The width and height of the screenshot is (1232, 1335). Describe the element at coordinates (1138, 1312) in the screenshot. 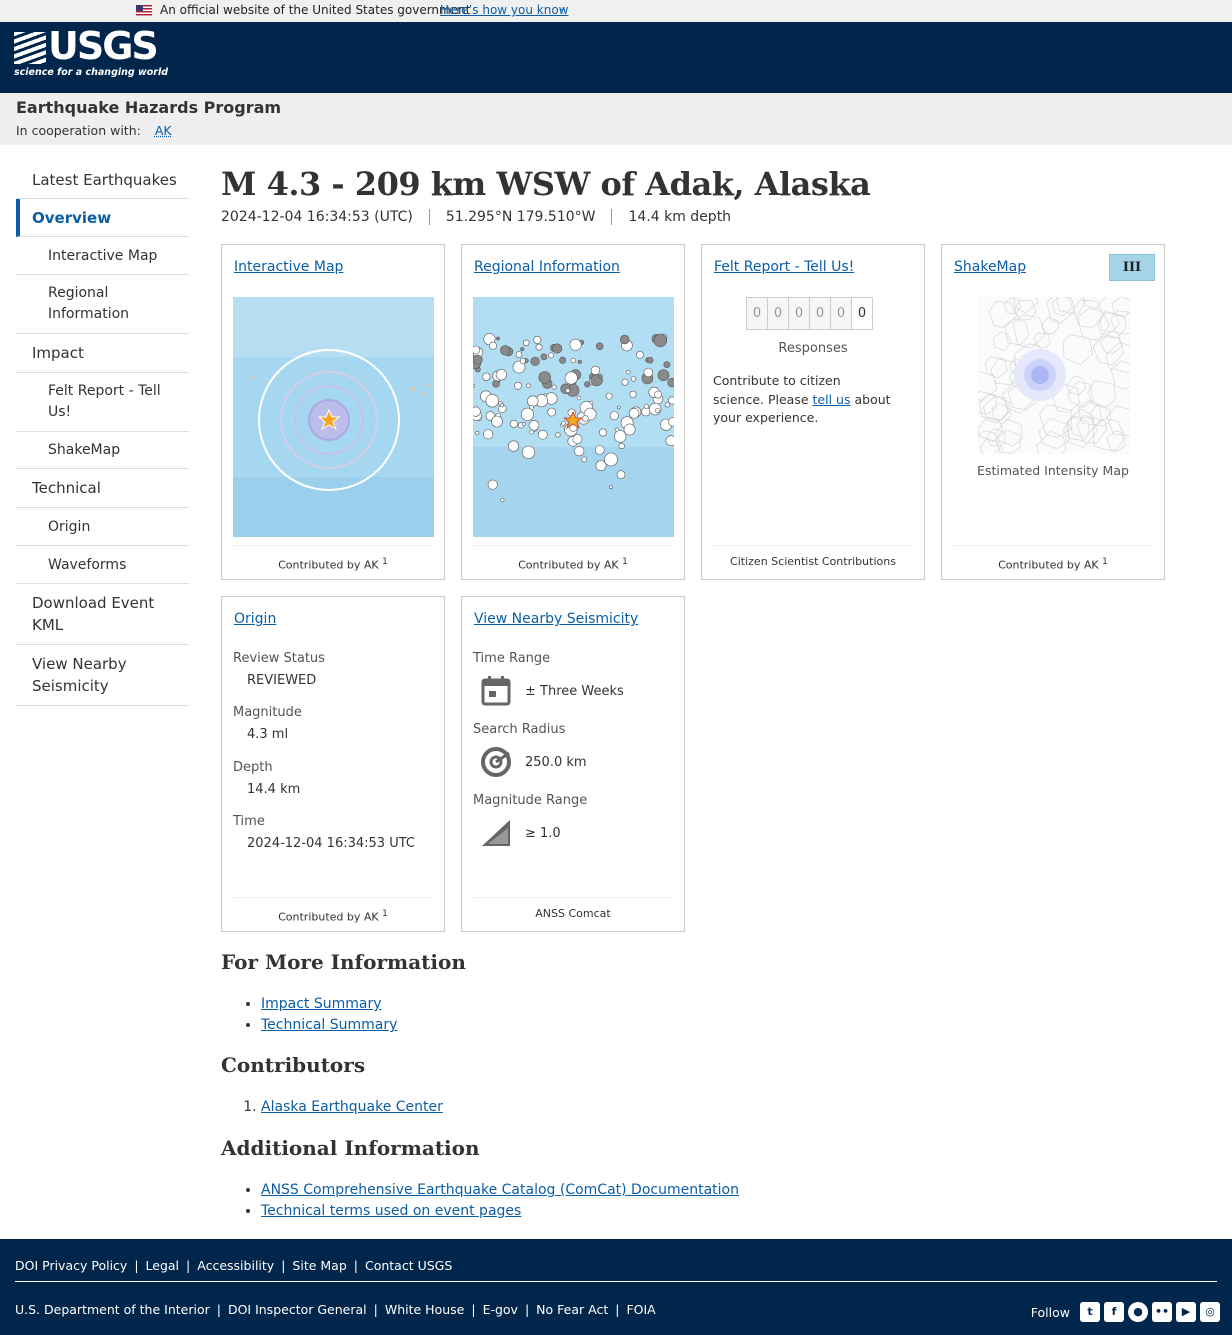

I see `github-icon: ●` at that location.